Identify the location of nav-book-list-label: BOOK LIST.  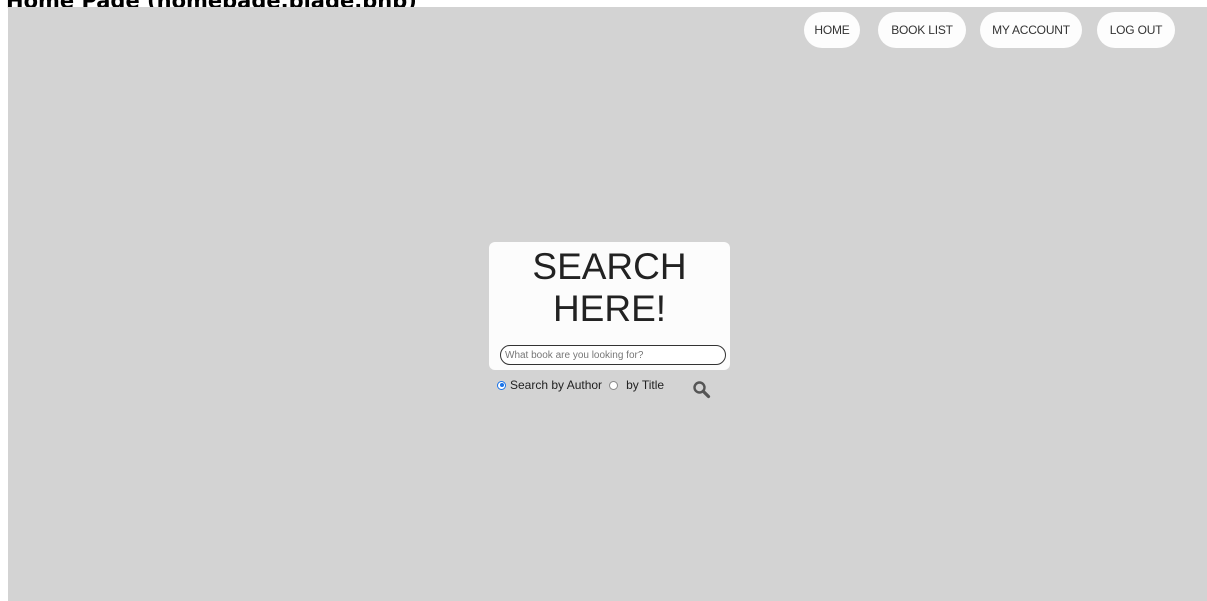
(922, 30).